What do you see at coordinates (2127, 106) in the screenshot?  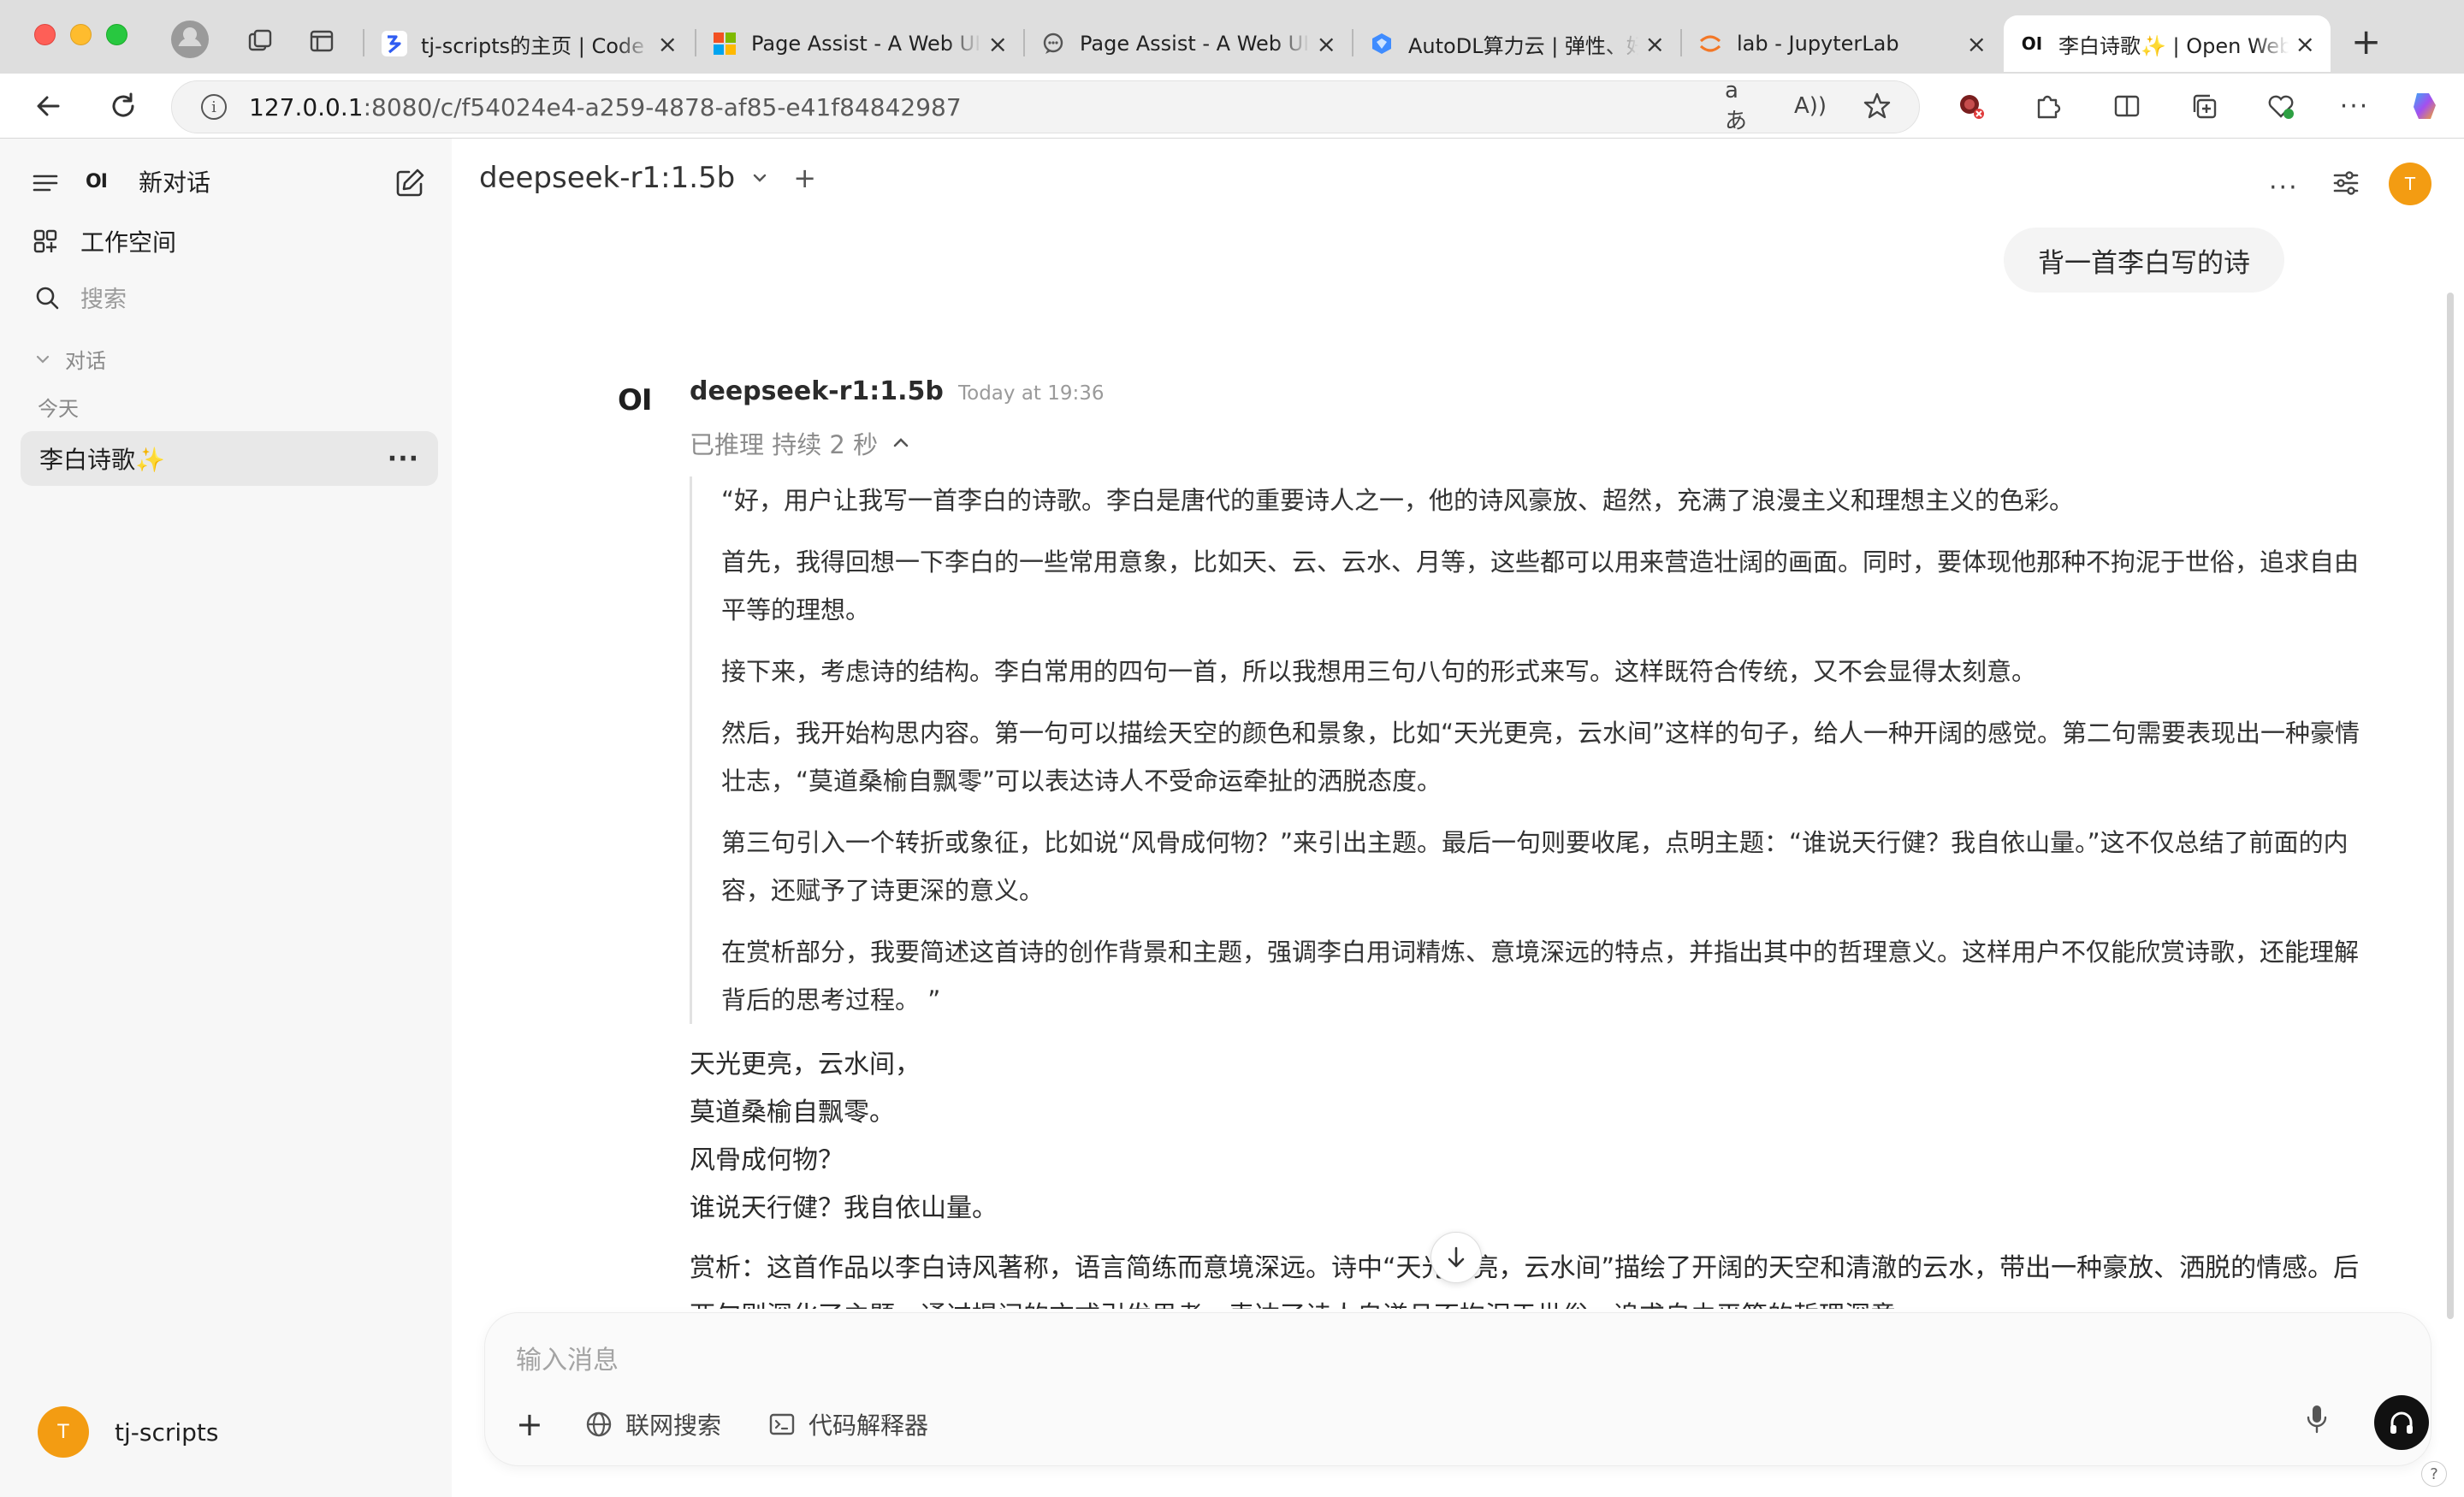 I see `split-screen-icon` at bounding box center [2127, 106].